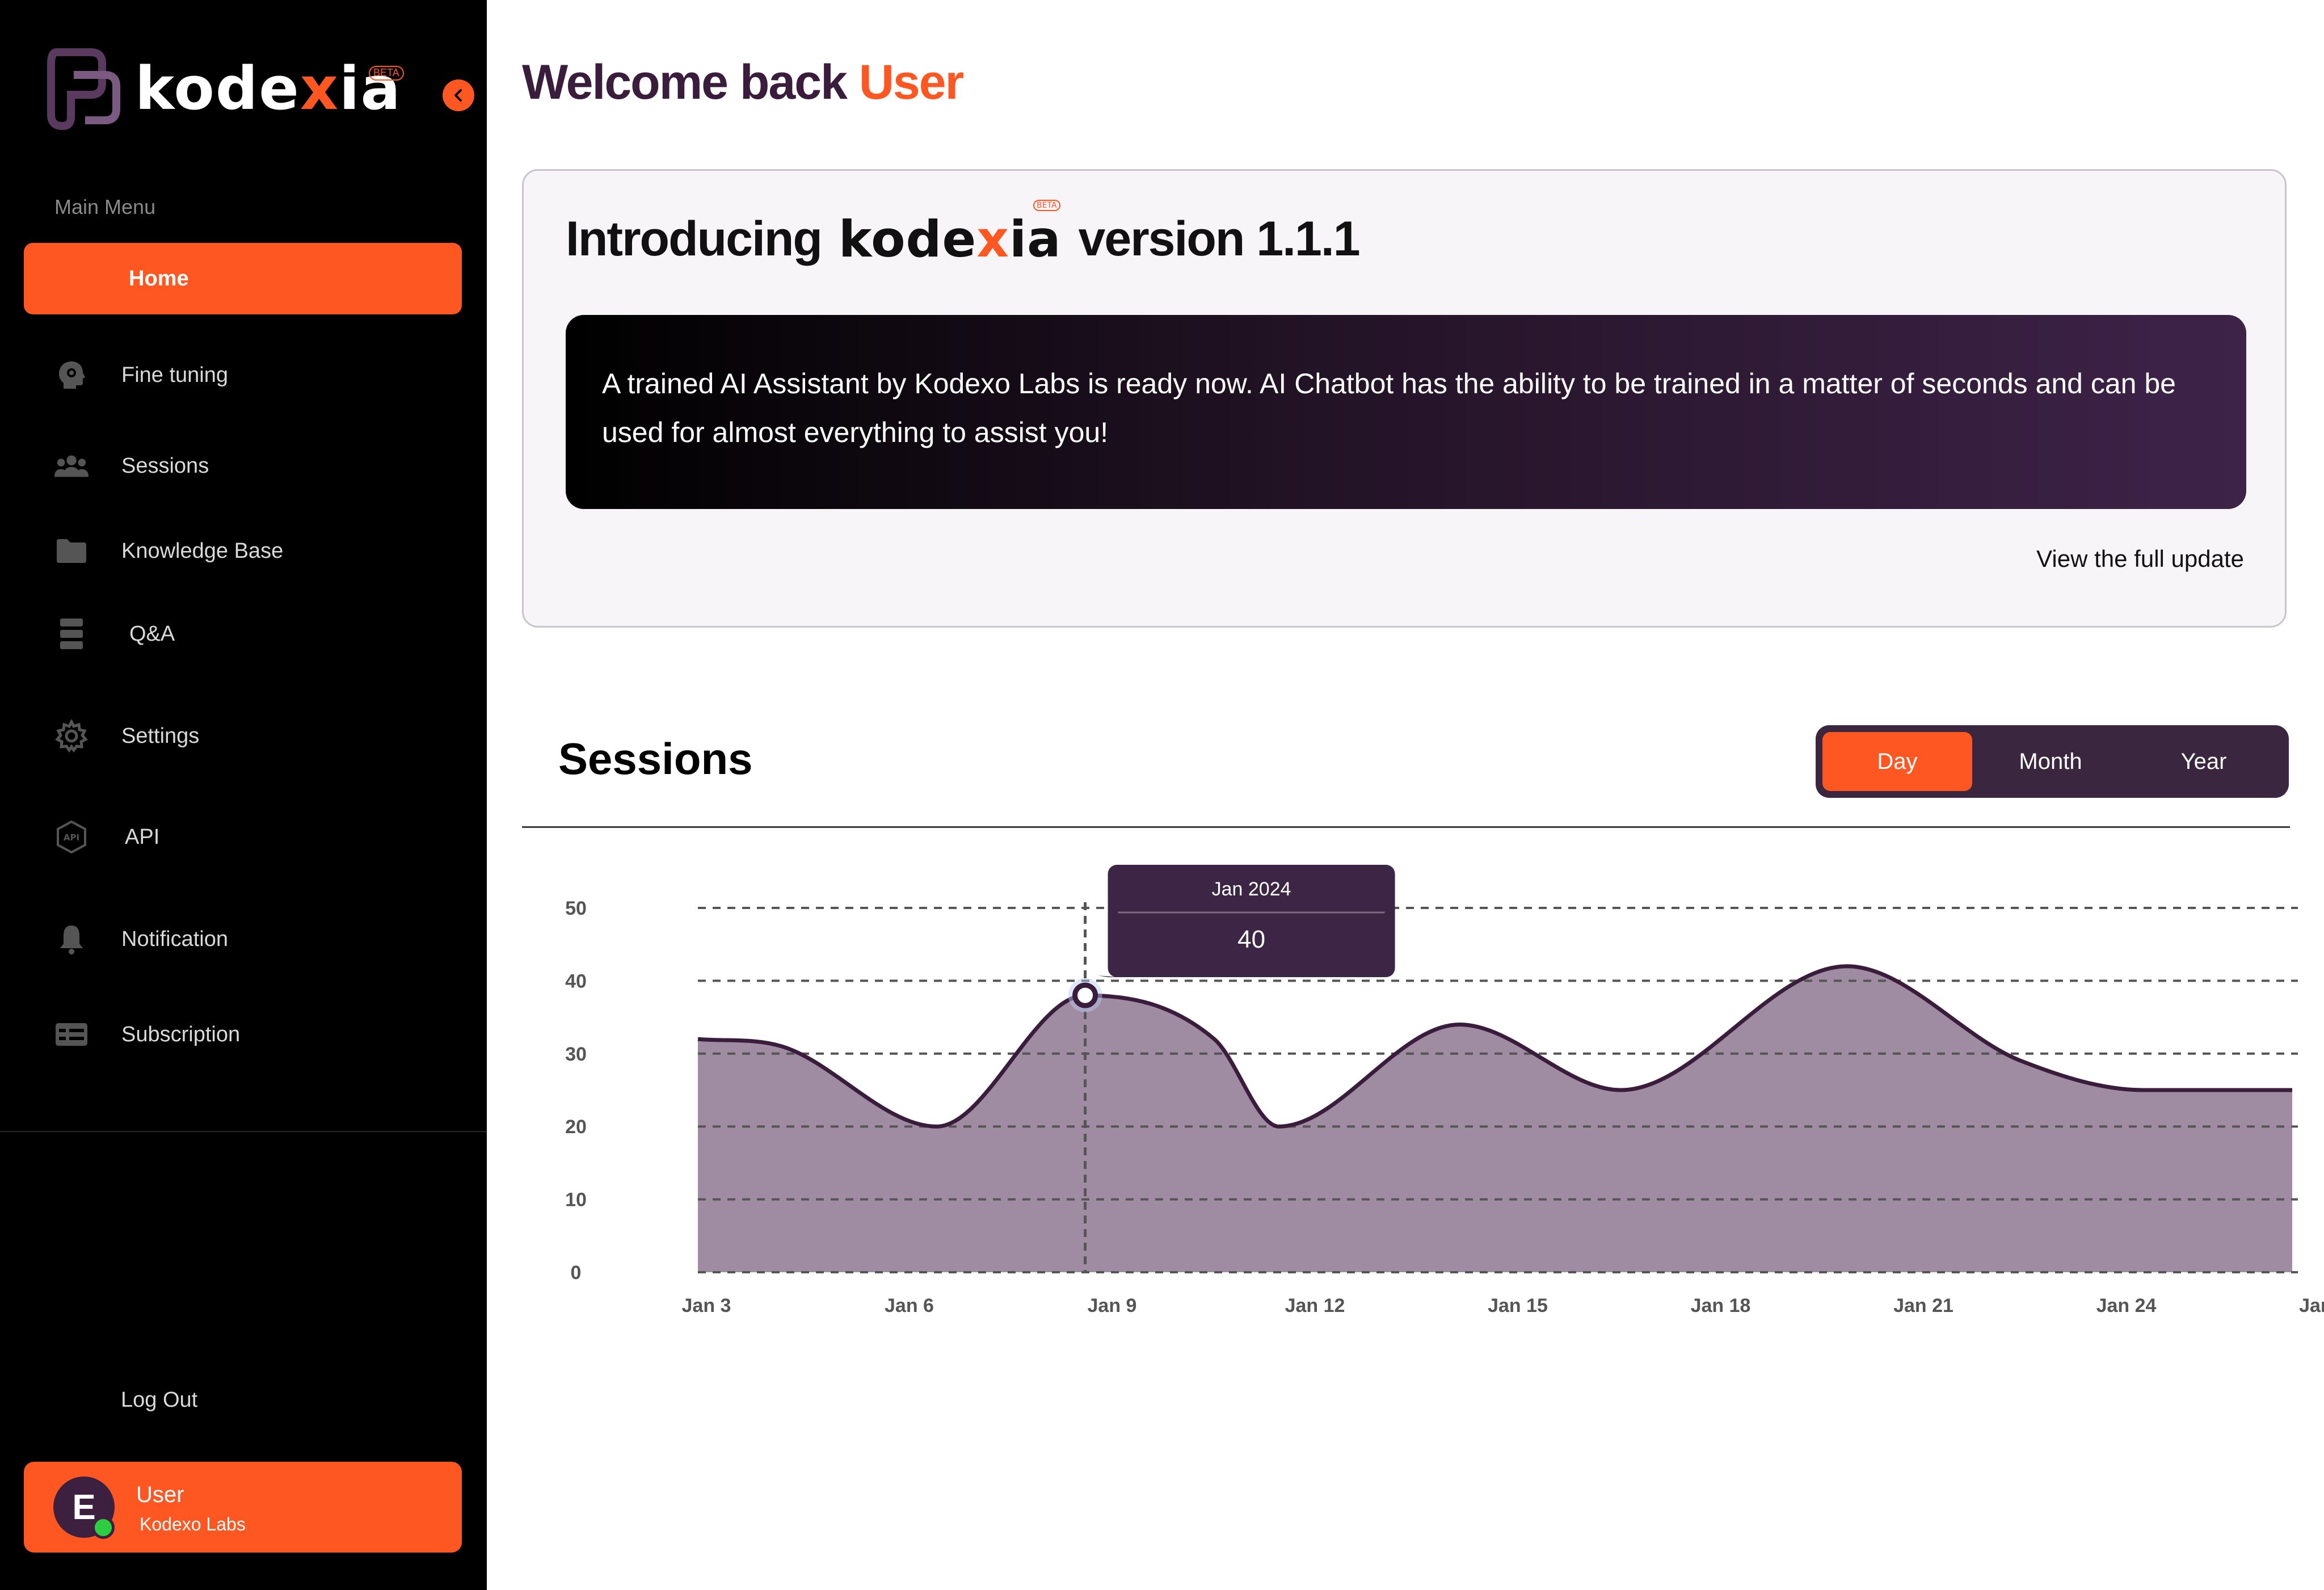  I want to click on y-tick-label: 40, so click(576, 981).